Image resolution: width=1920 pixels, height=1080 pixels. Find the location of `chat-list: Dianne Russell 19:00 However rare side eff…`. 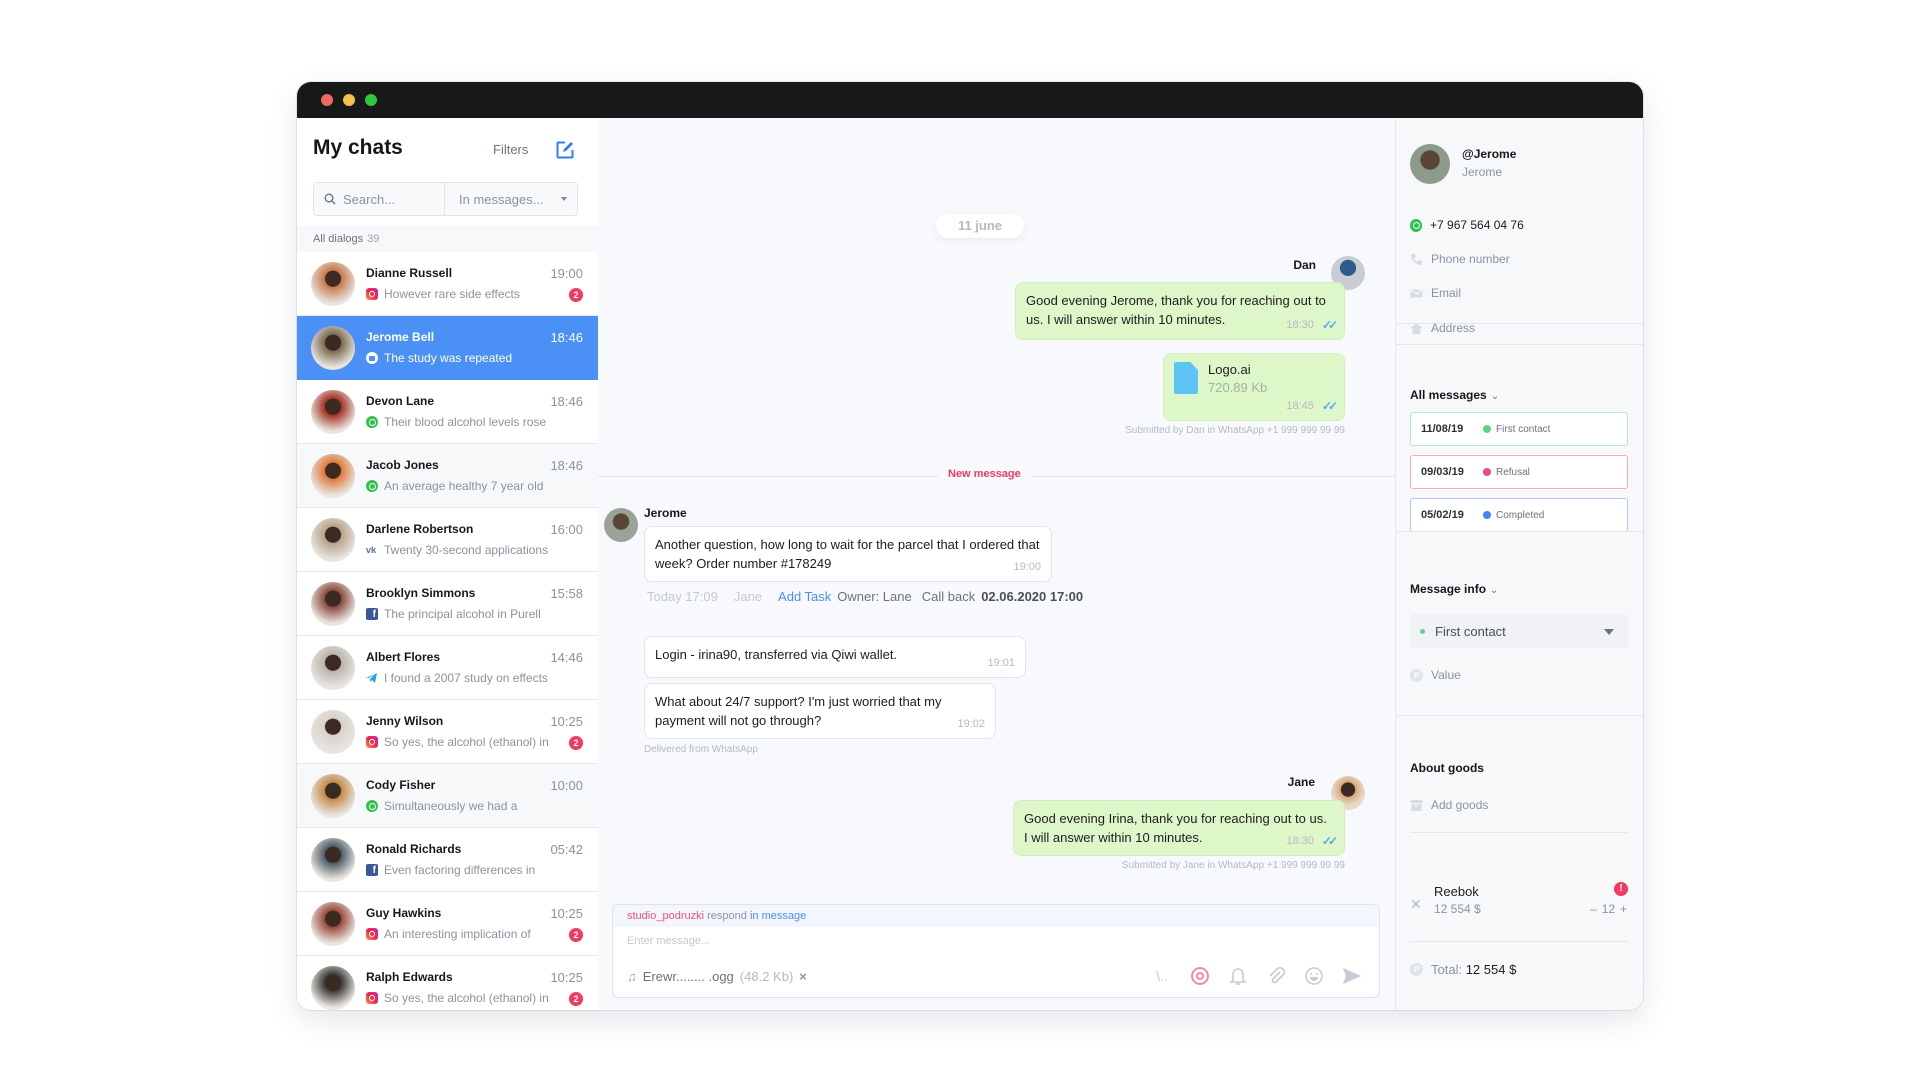

chat-list: Dianne Russell 19:00 However rare side eff… is located at coordinates (447, 631).